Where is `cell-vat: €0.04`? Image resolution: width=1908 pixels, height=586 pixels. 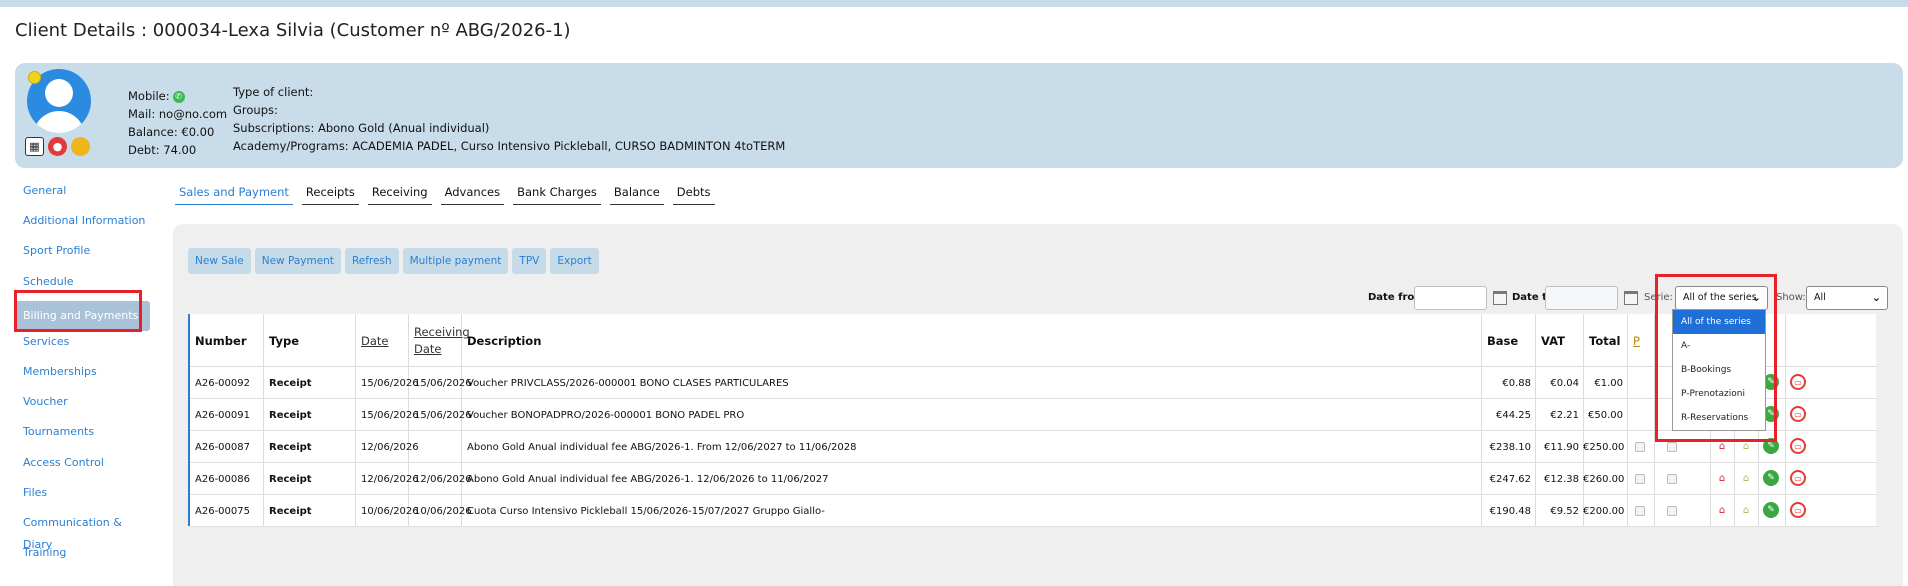 cell-vat: €0.04 is located at coordinates (1564, 383).